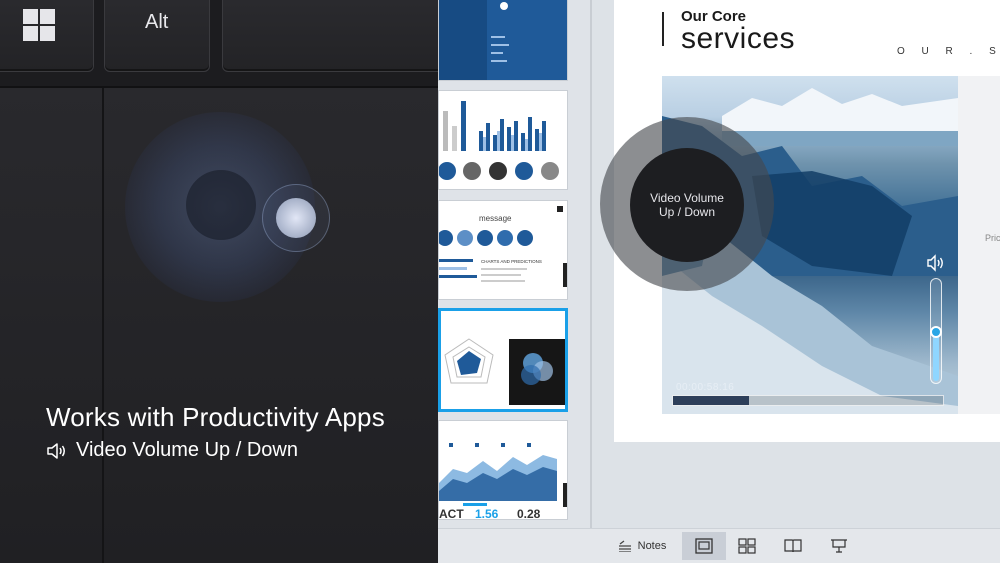 The height and width of the screenshot is (563, 1000). What do you see at coordinates (215, 417) in the screenshot?
I see `caption-title: Works with Productivity Apps` at bounding box center [215, 417].